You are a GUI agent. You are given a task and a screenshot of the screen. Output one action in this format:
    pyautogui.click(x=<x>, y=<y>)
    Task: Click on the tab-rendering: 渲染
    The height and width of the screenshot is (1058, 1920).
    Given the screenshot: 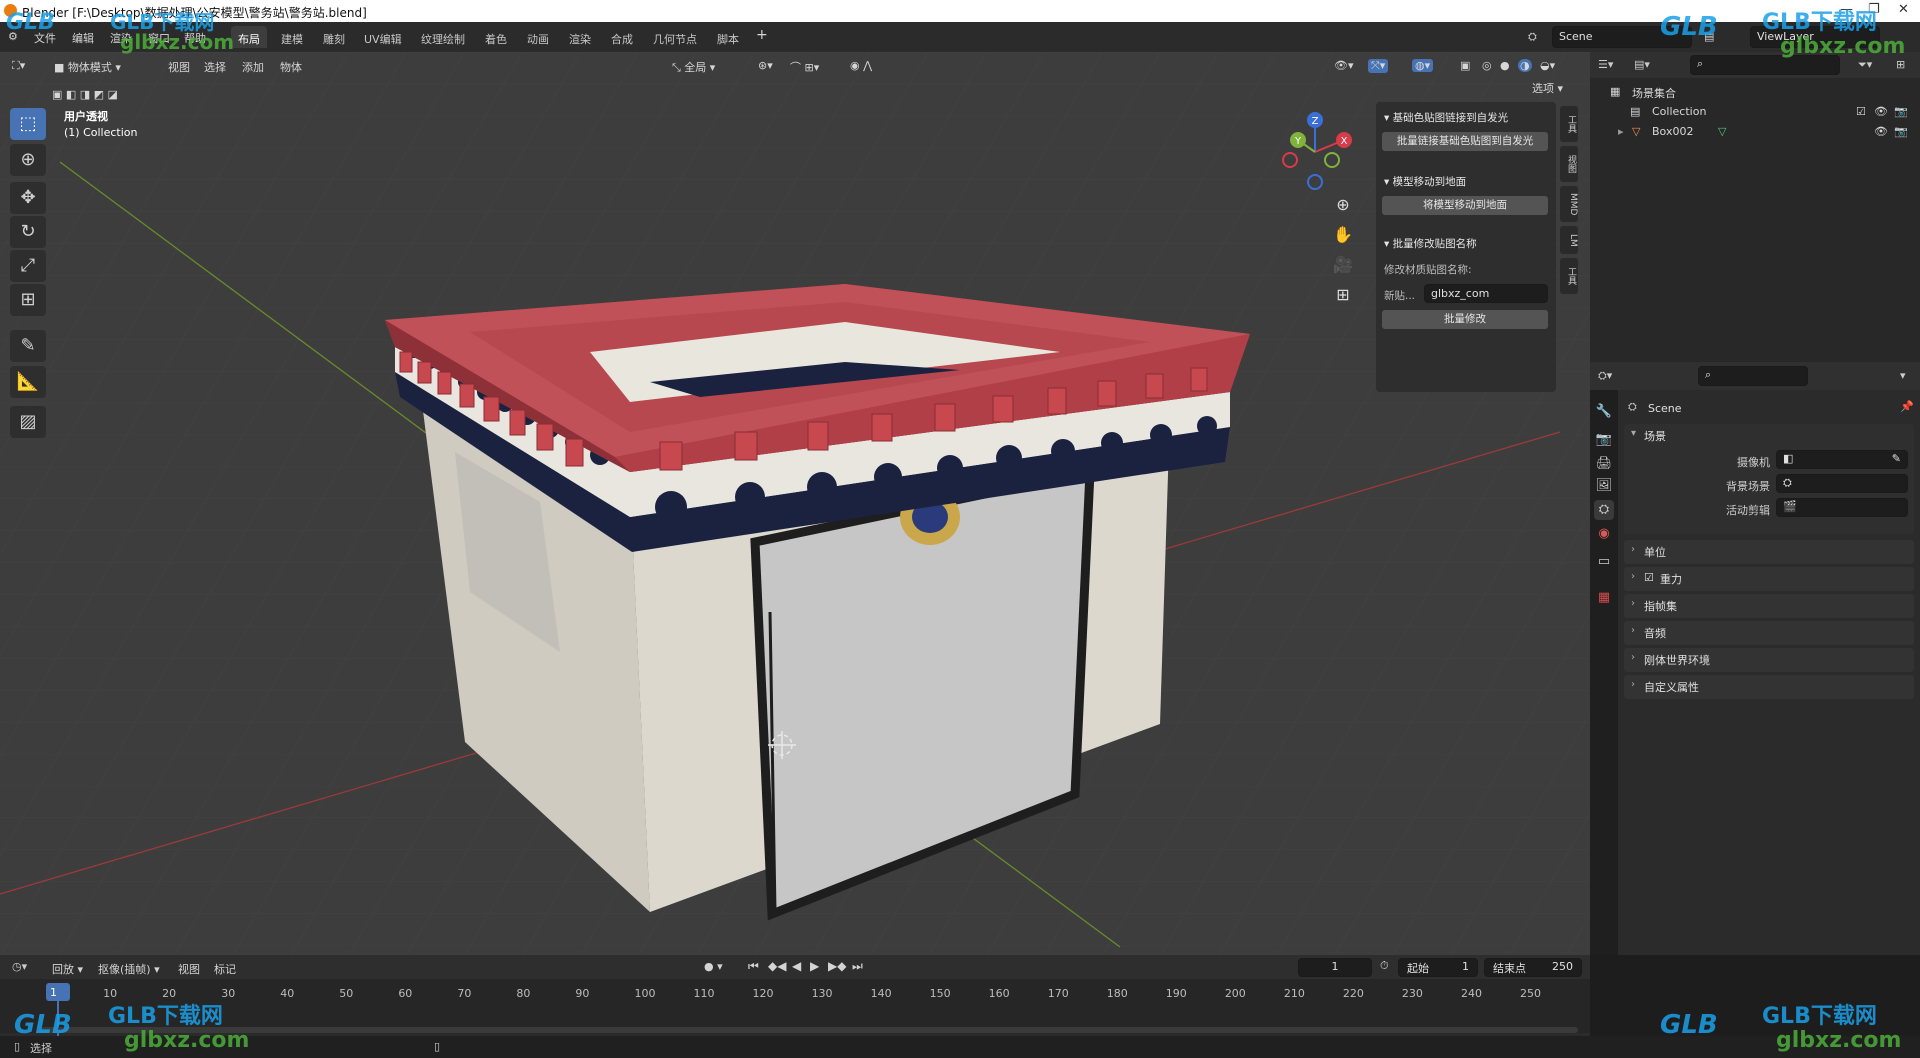 What is the action you would take?
    pyautogui.click(x=580, y=37)
    